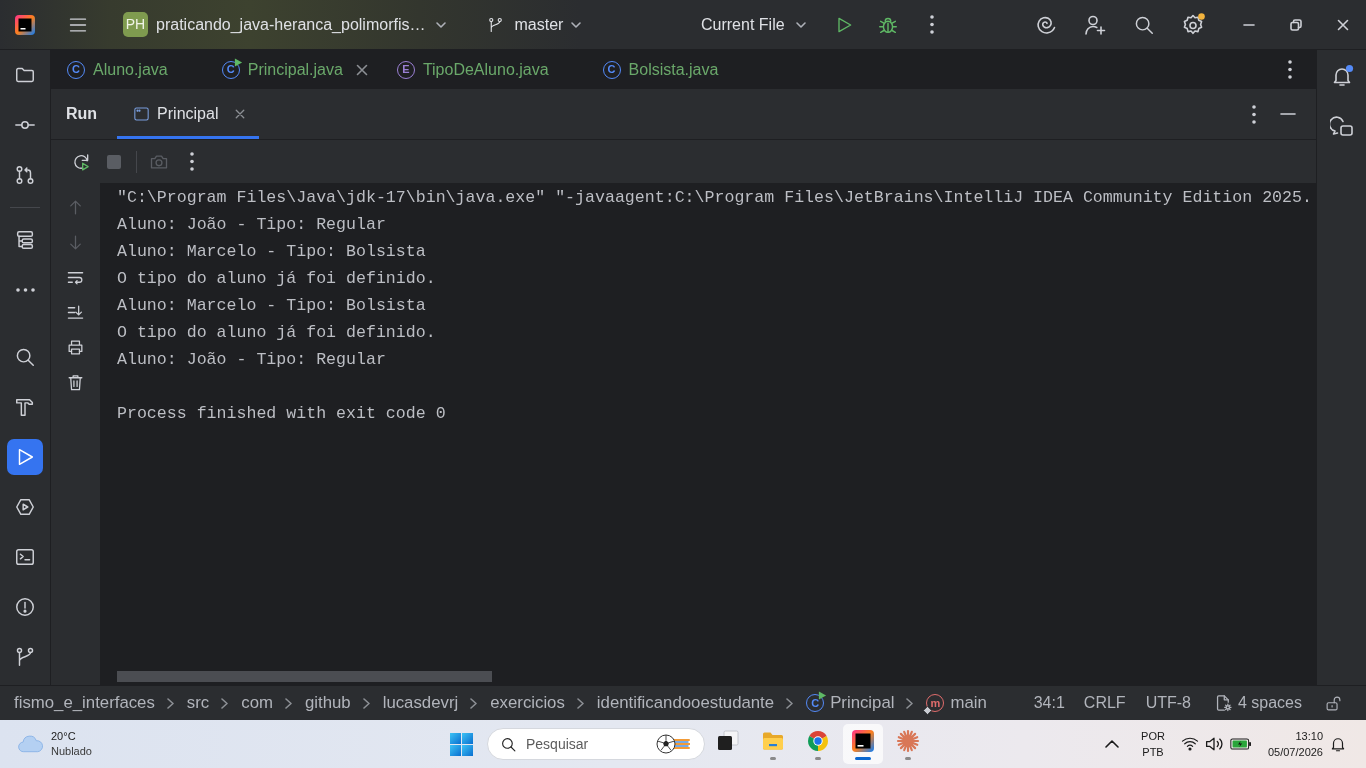 The image size is (1366, 768). What do you see at coordinates (25, 657) in the screenshot?
I see `git-branch-icon` at bounding box center [25, 657].